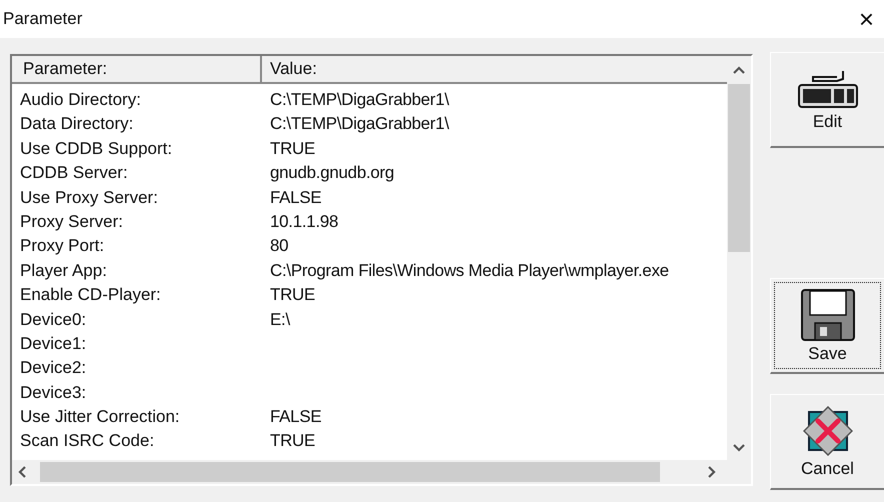 The height and width of the screenshot is (502, 884). Describe the element at coordinates (74, 173) in the screenshot. I see `parameter-name: CDDB Server:` at that location.